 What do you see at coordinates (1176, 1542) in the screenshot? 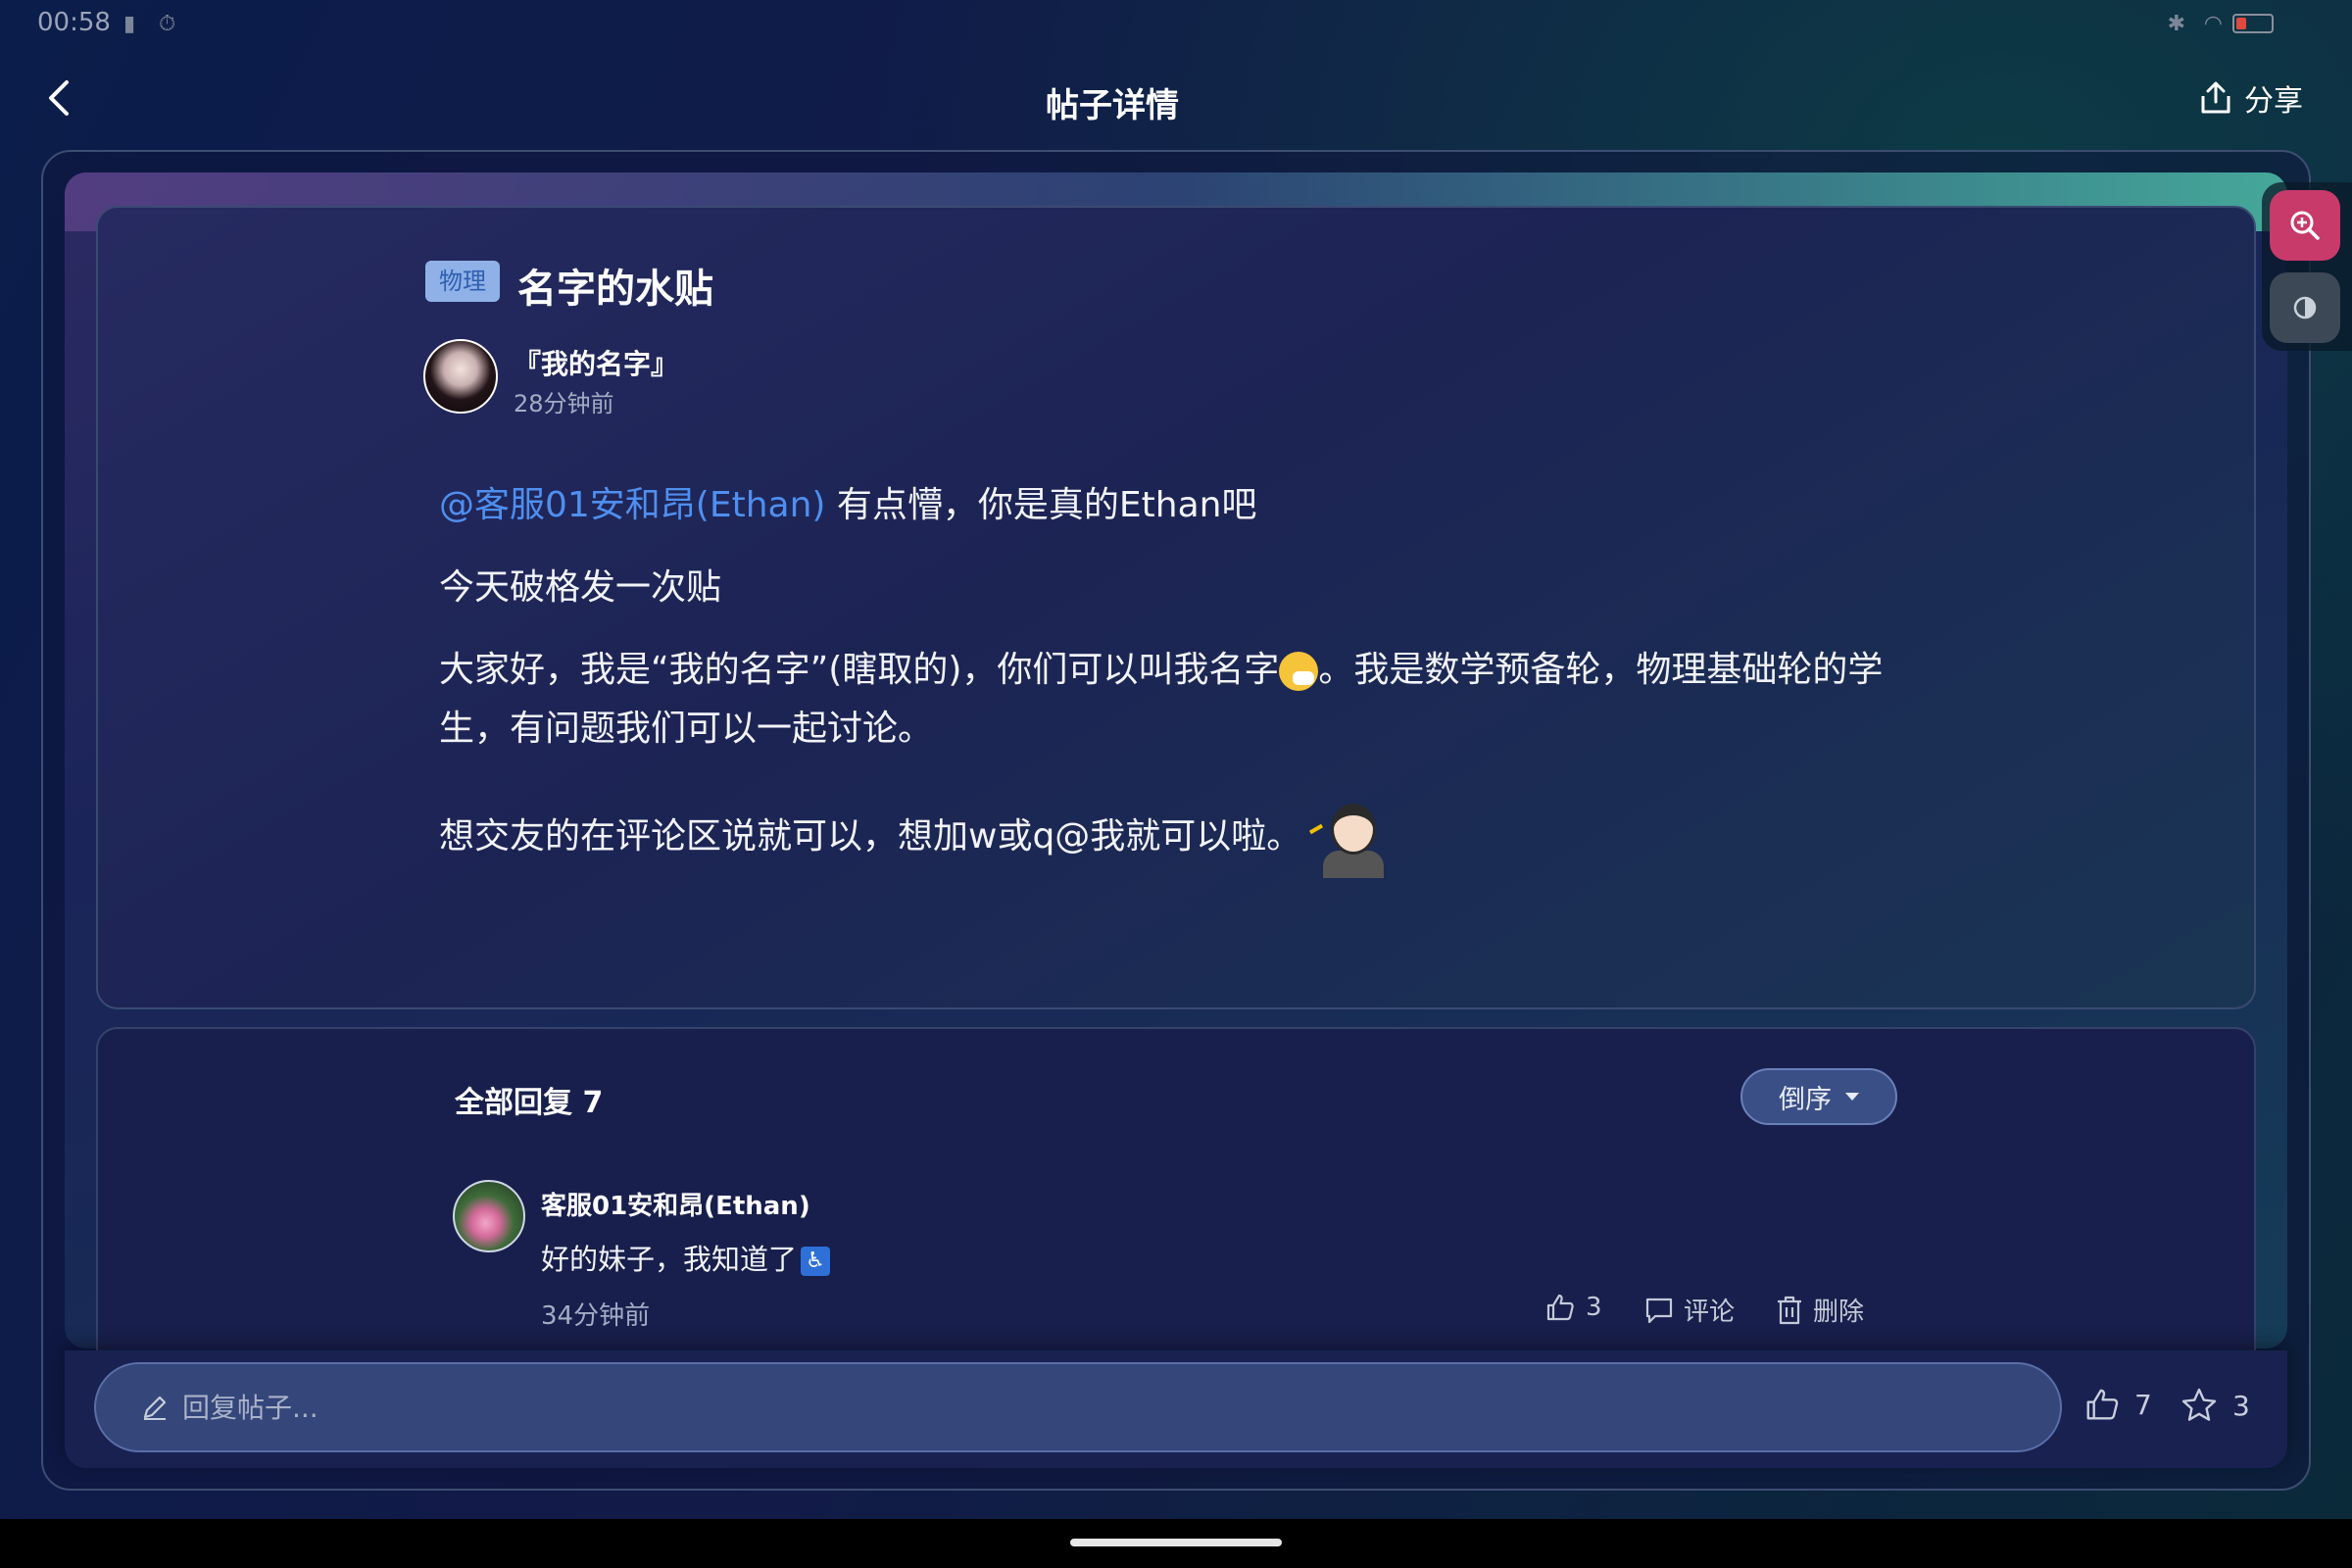
I see `home-indicator` at bounding box center [1176, 1542].